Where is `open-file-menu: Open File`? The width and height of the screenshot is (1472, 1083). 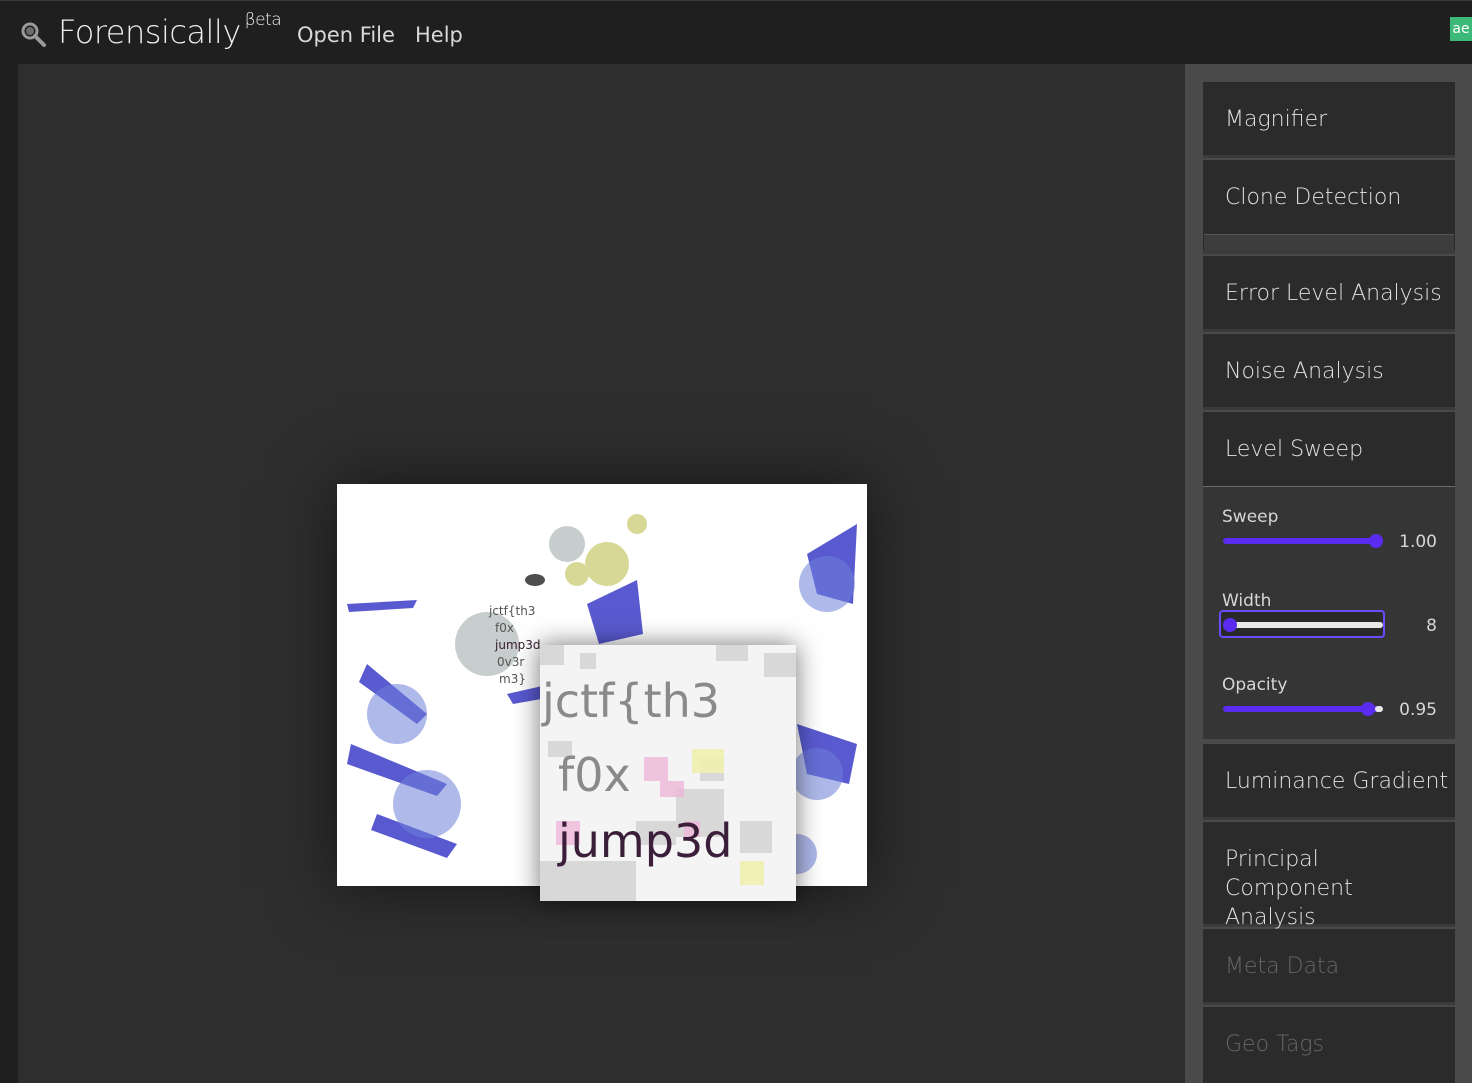
open-file-menu: Open File is located at coordinates (346, 35).